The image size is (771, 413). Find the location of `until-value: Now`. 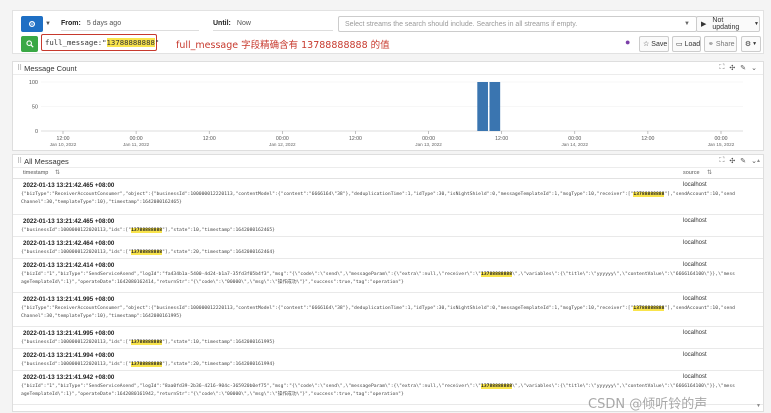

until-value: Now is located at coordinates (243, 23).